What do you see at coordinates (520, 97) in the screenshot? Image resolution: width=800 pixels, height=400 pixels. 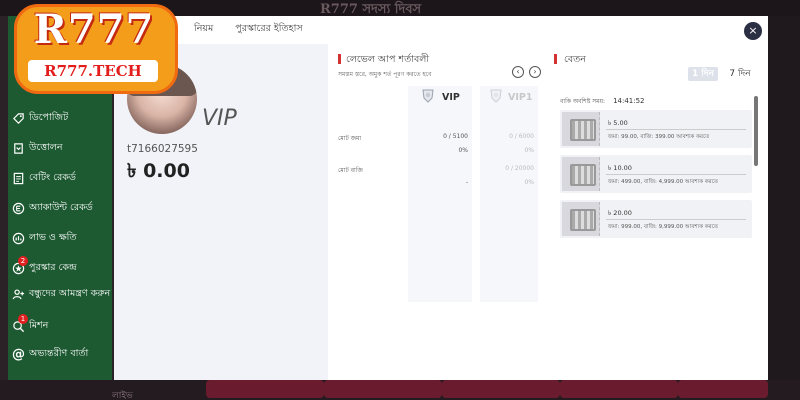 I see `vip-level-next: VIP1` at bounding box center [520, 97].